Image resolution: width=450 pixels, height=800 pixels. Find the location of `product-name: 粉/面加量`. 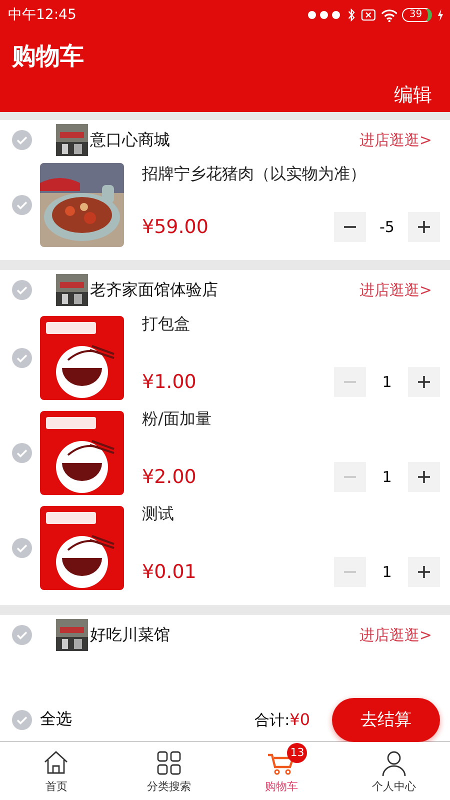

product-name: 粉/面加量 is located at coordinates (177, 419).